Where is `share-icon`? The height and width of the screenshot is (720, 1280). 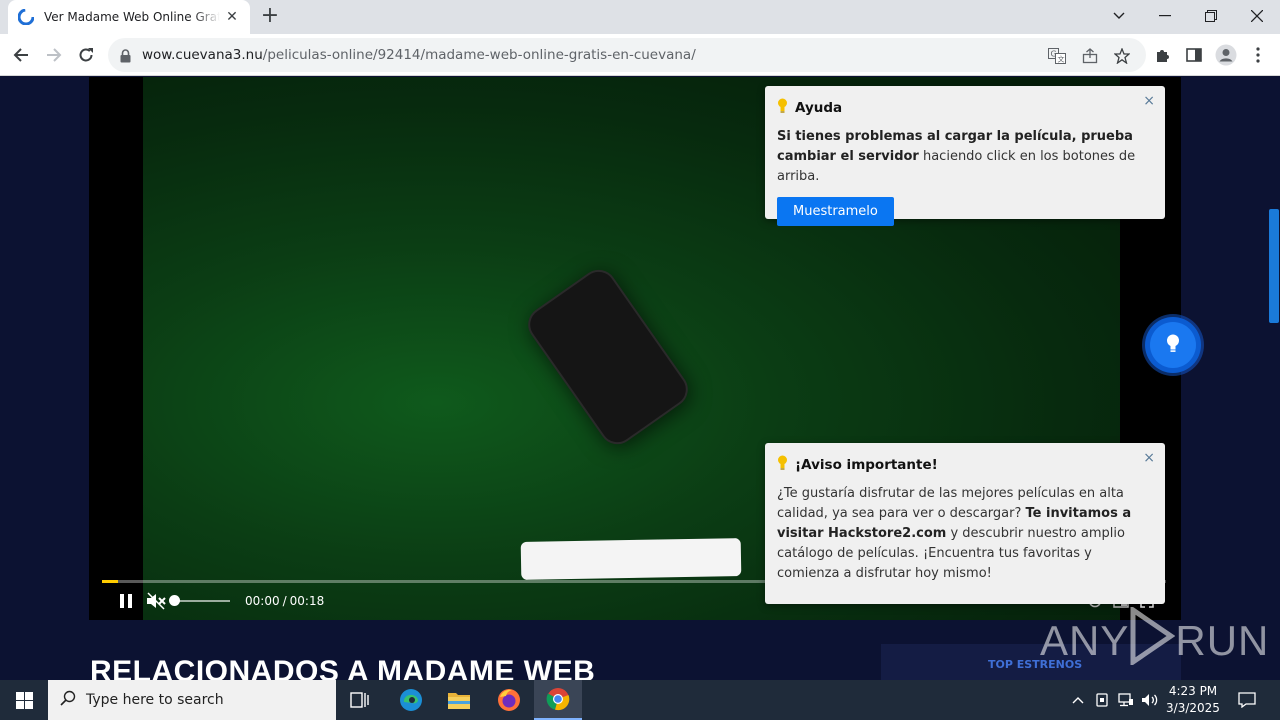
share-icon is located at coordinates (1090, 56).